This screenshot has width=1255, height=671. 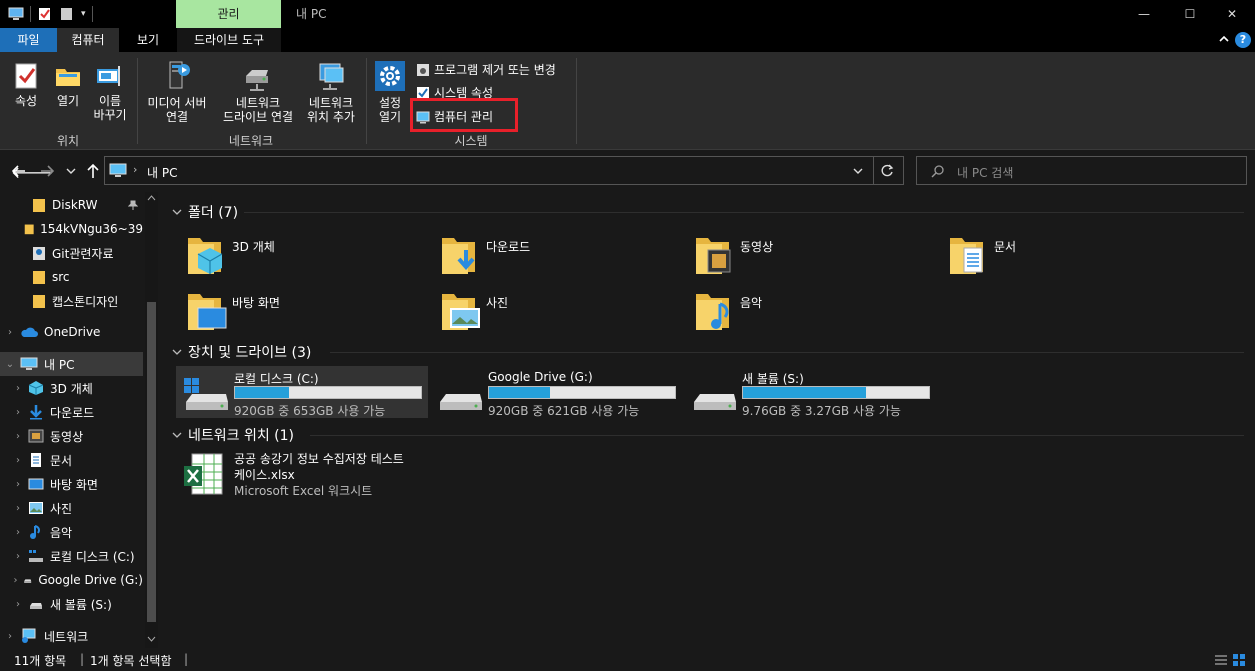 I want to click on sidebar-scrollbar, so click(x=151, y=420).